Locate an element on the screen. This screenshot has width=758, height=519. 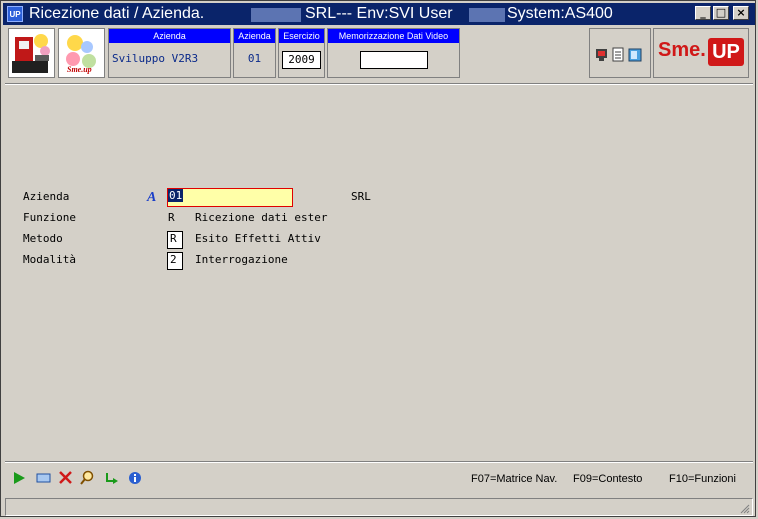
azienda-desc: SRL is located at coordinates (361, 196).